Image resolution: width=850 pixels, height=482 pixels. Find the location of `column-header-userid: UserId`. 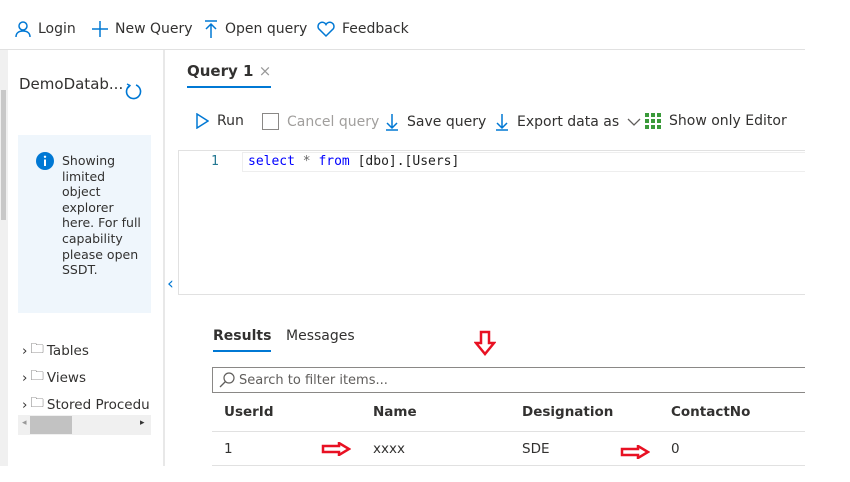

column-header-userid: UserId is located at coordinates (249, 412).